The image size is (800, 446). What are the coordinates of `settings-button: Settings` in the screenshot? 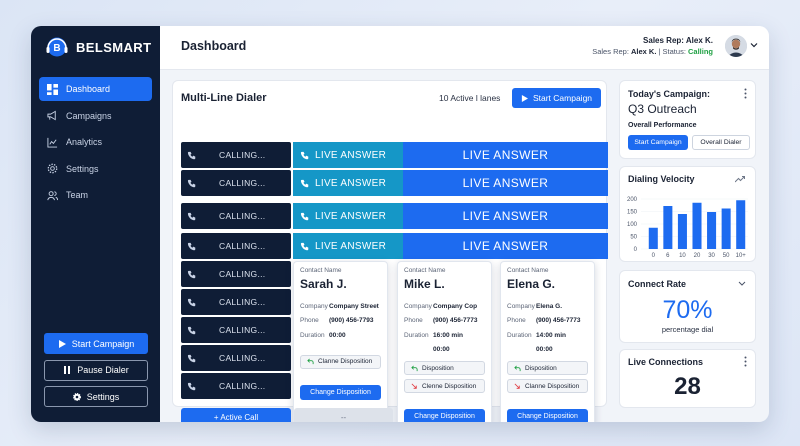 It's located at (96, 396).